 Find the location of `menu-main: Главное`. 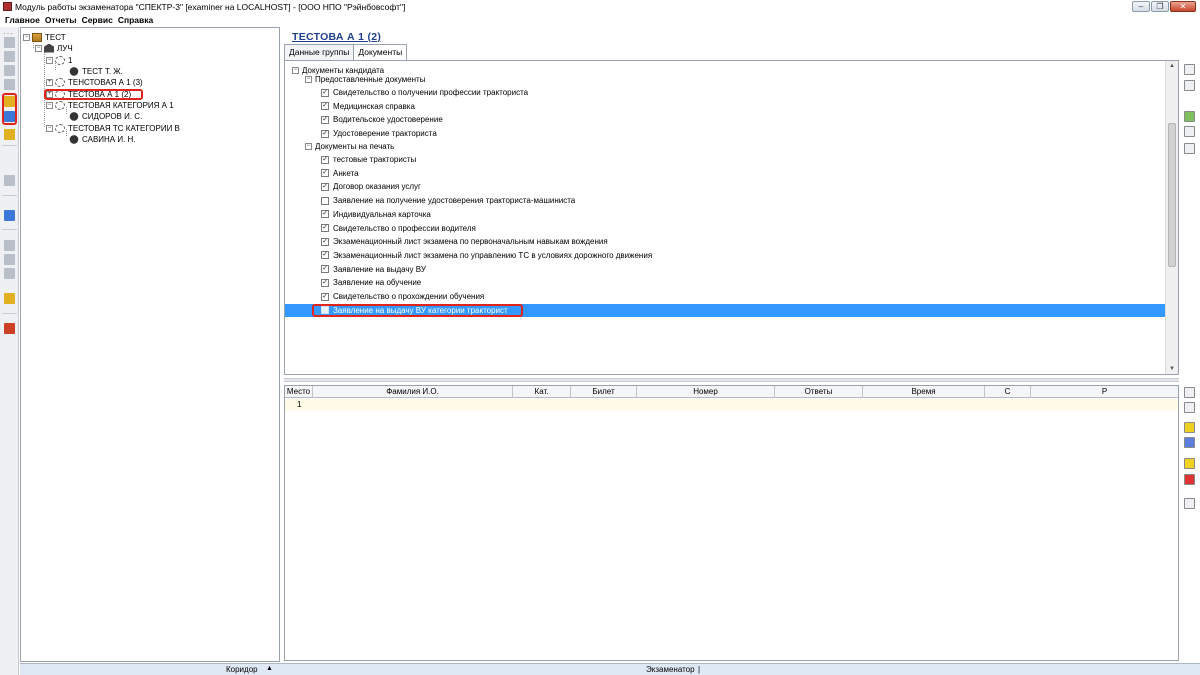

menu-main: Главное is located at coordinates (22, 20).